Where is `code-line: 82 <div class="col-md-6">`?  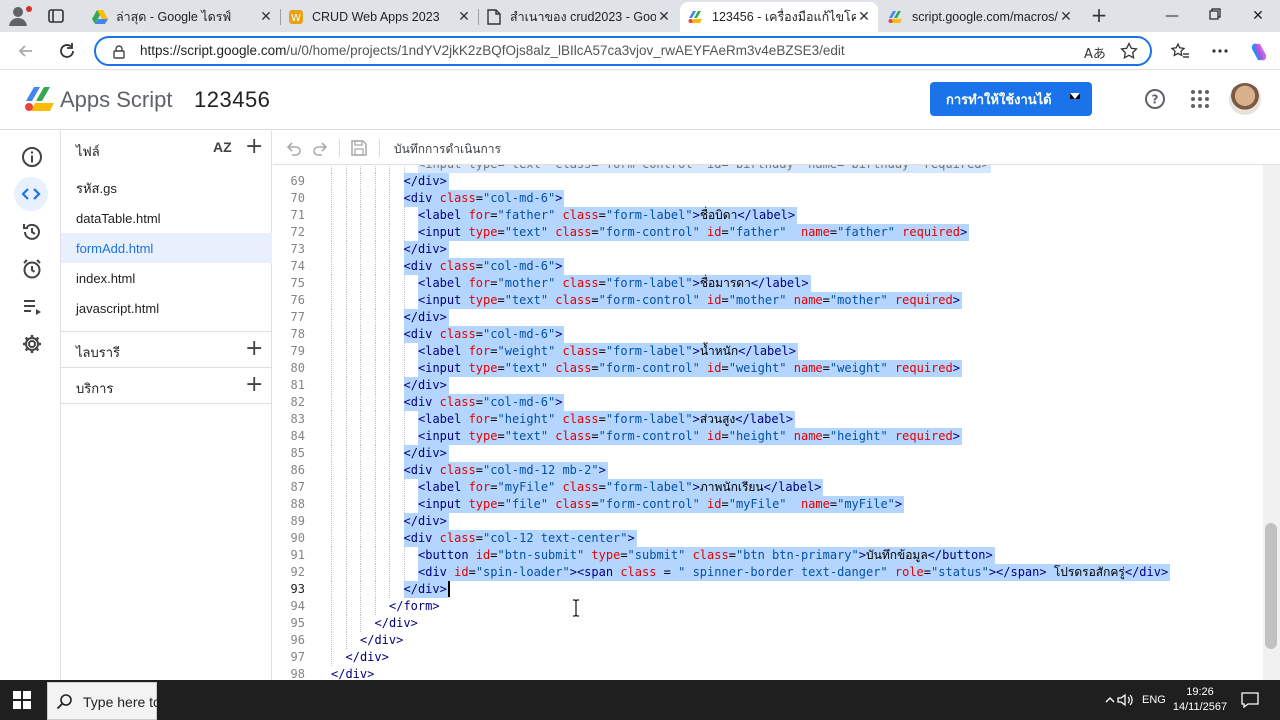 code-line: 82 <div class="col-md-6"> is located at coordinates (768, 402).